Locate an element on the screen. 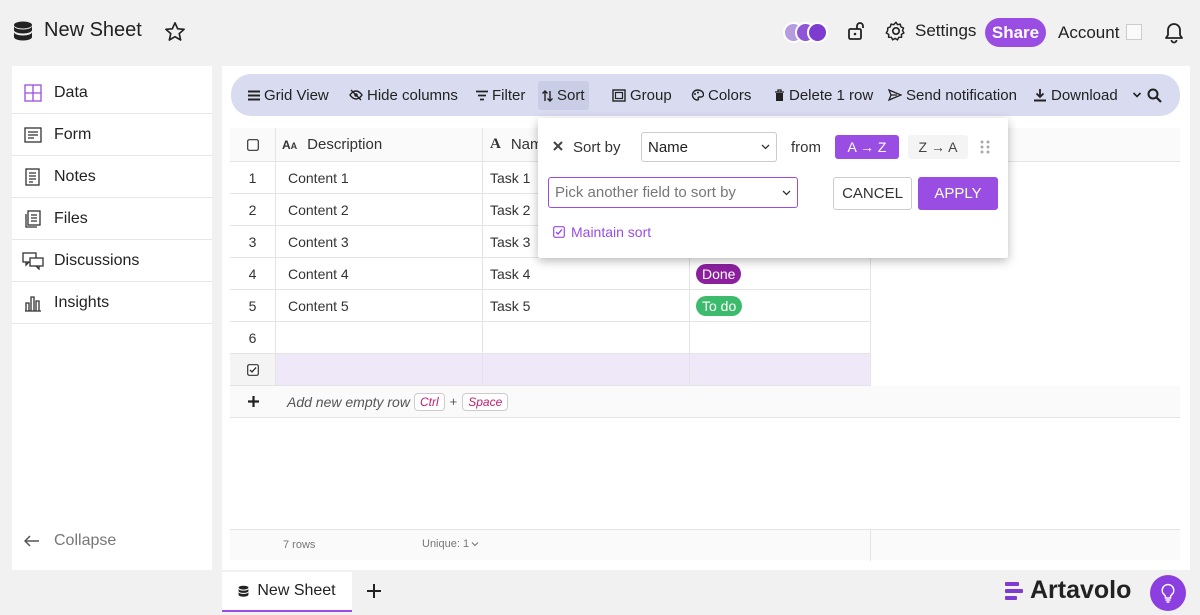 Image resolution: width=1200 pixels, height=615 pixels. kbd-plus: + is located at coordinates (453, 401).